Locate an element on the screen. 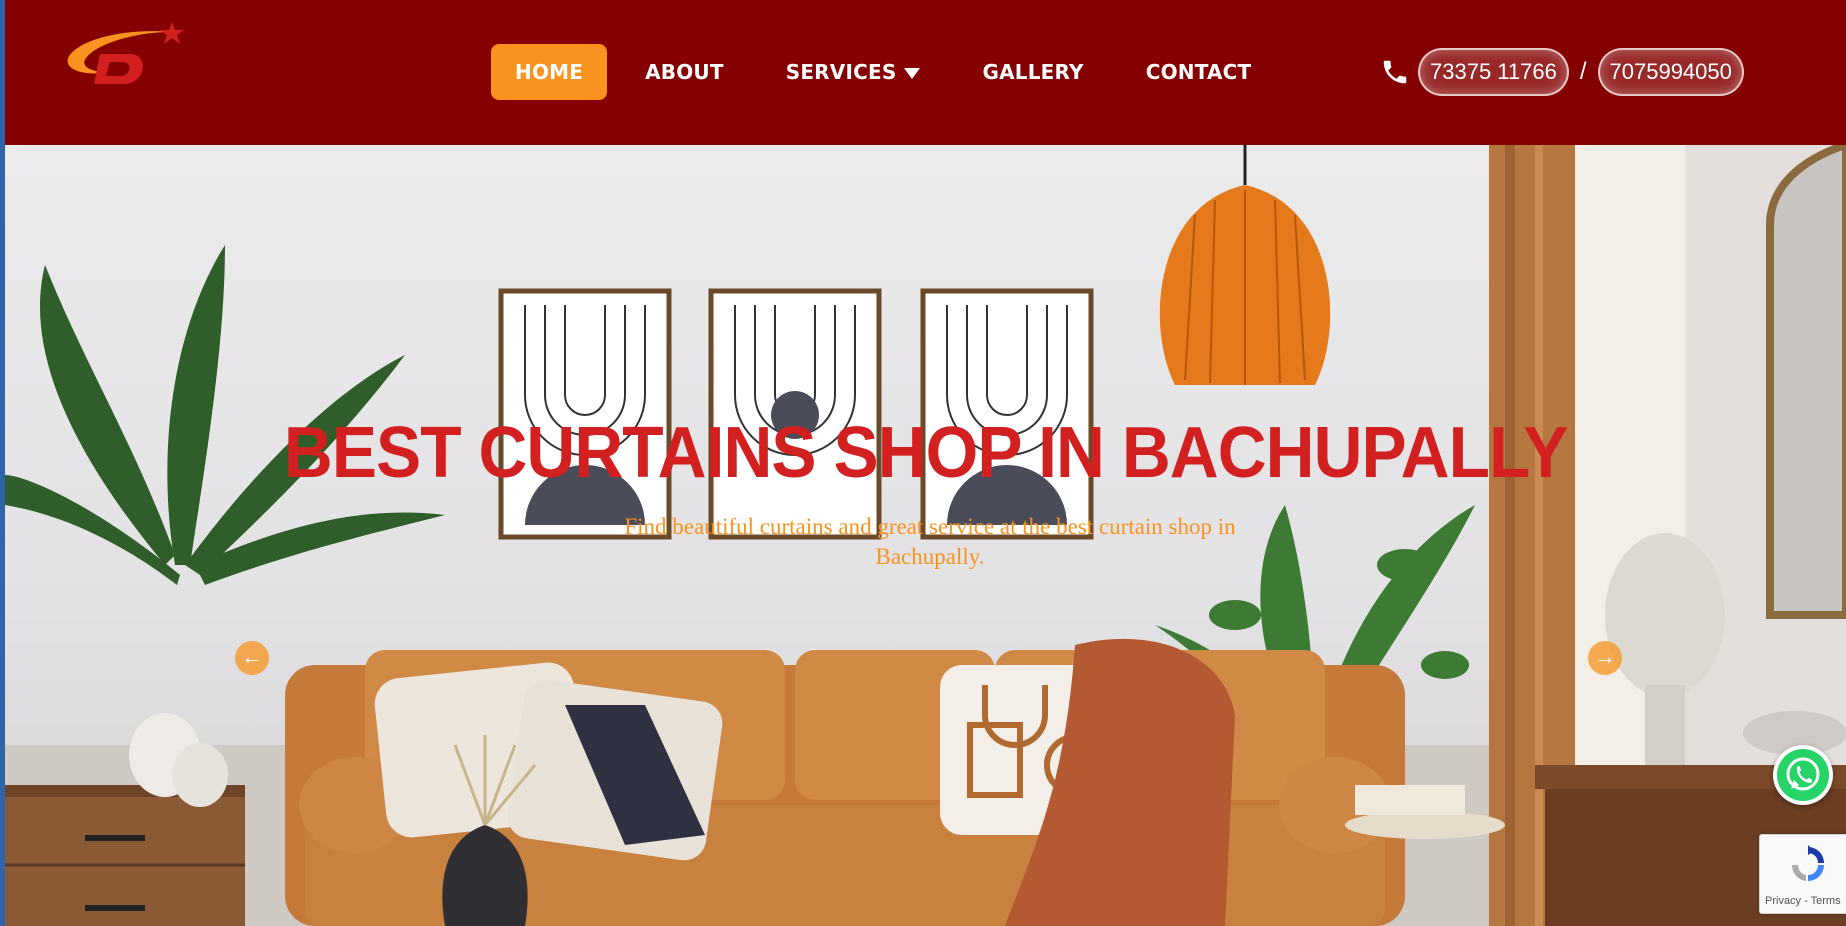 This screenshot has height=926, width=1846. arrow-left-icon: ← is located at coordinates (252, 656).